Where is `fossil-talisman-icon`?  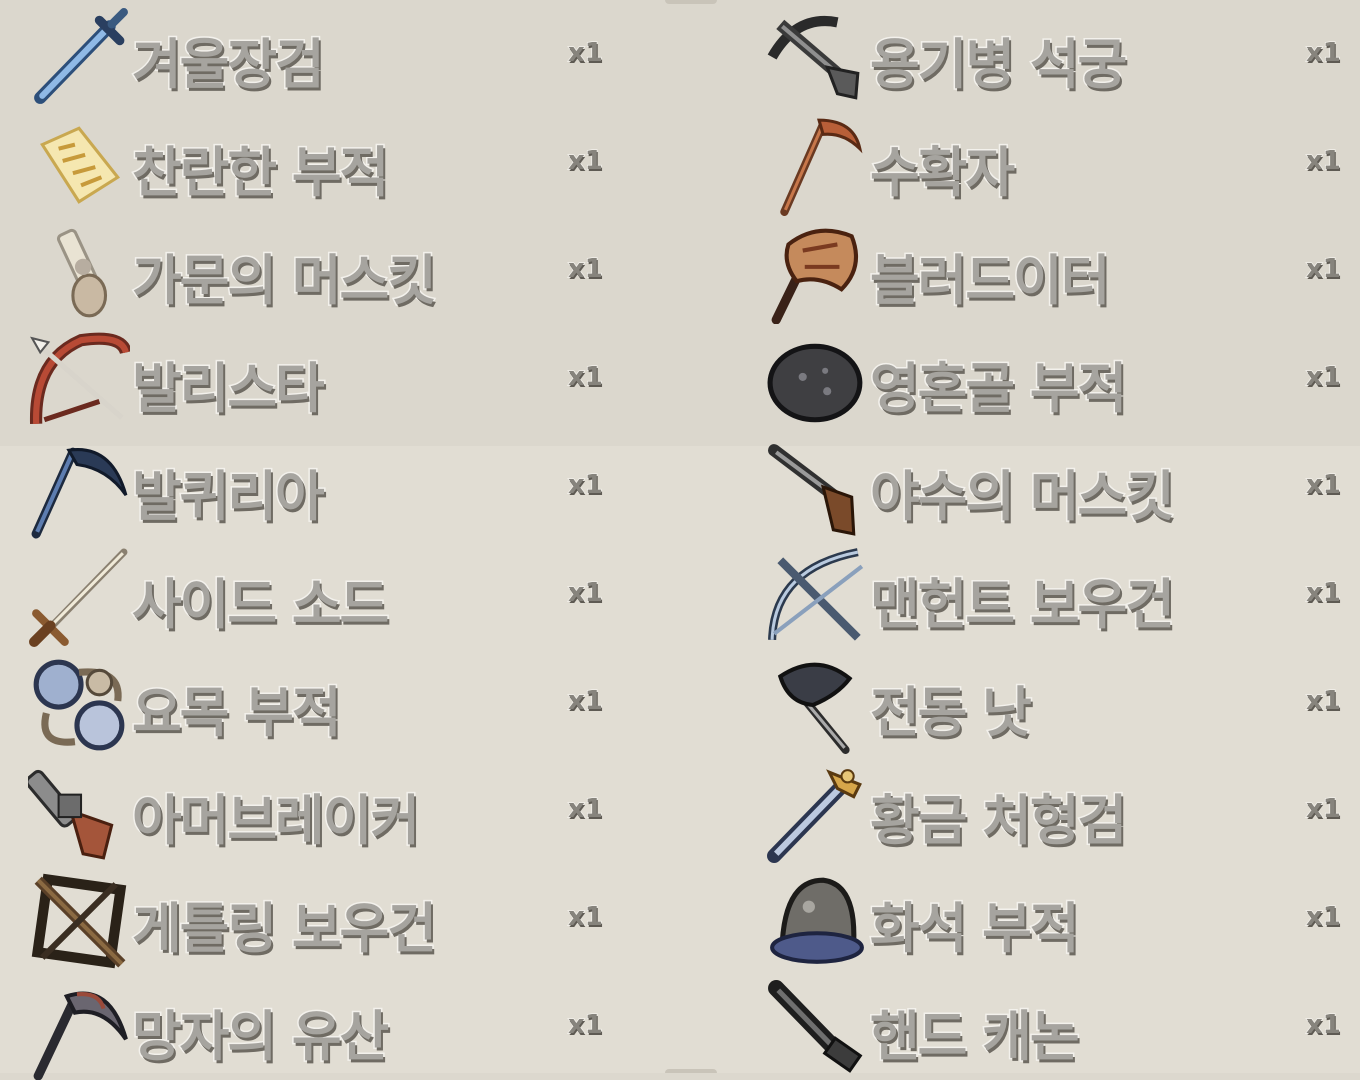
fossil-talisman-icon is located at coordinates (817, 921).